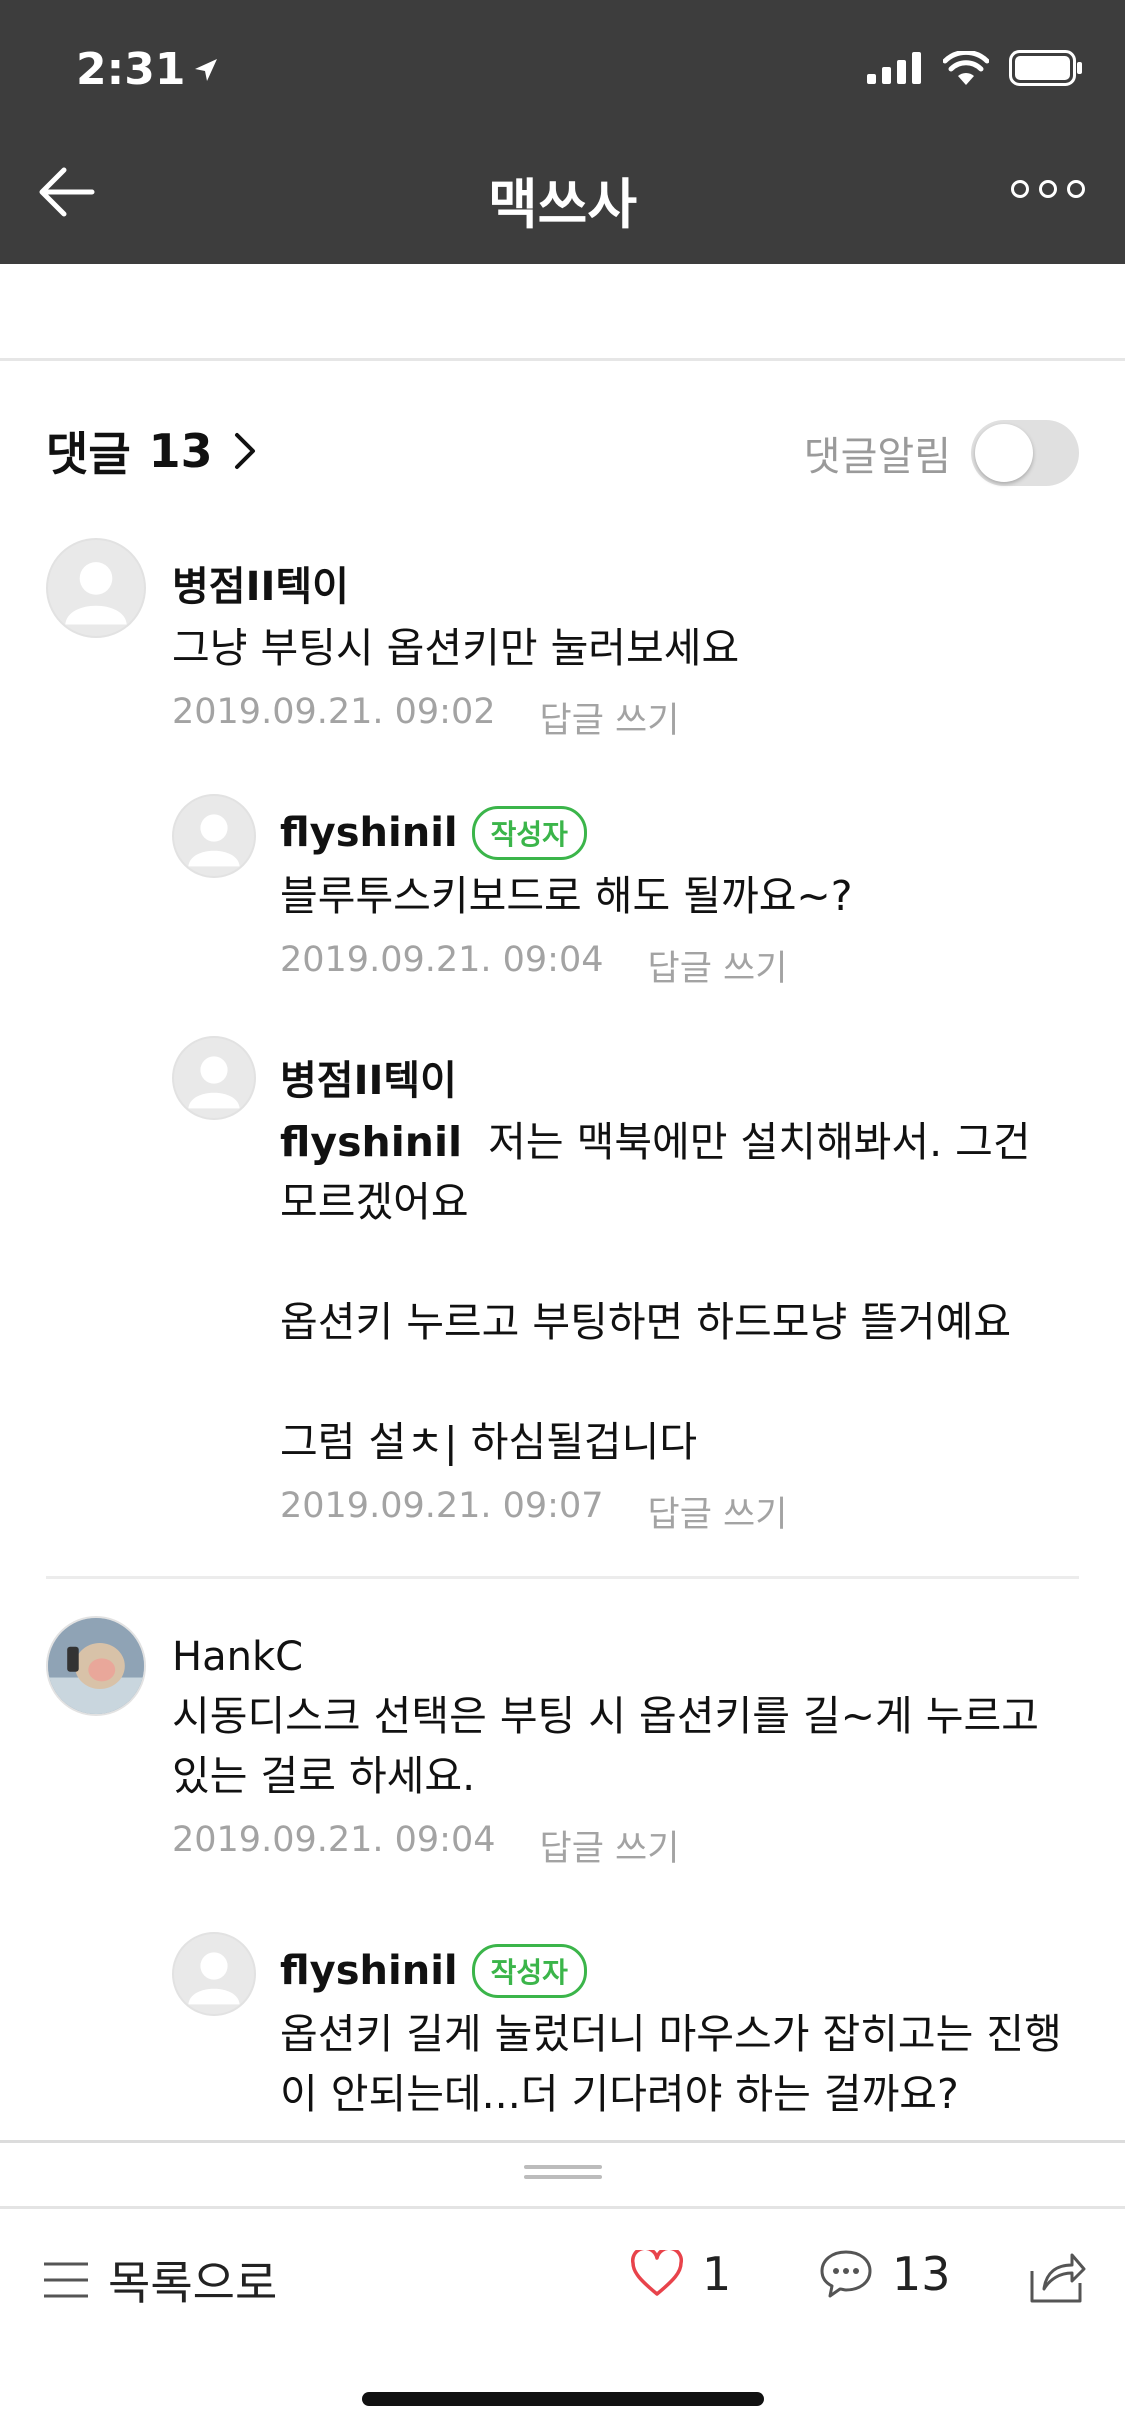 The height and width of the screenshot is (2436, 1125). I want to click on comment-text: 그냥 부팅시 옵션키만 눌러보세요, so click(456, 648).